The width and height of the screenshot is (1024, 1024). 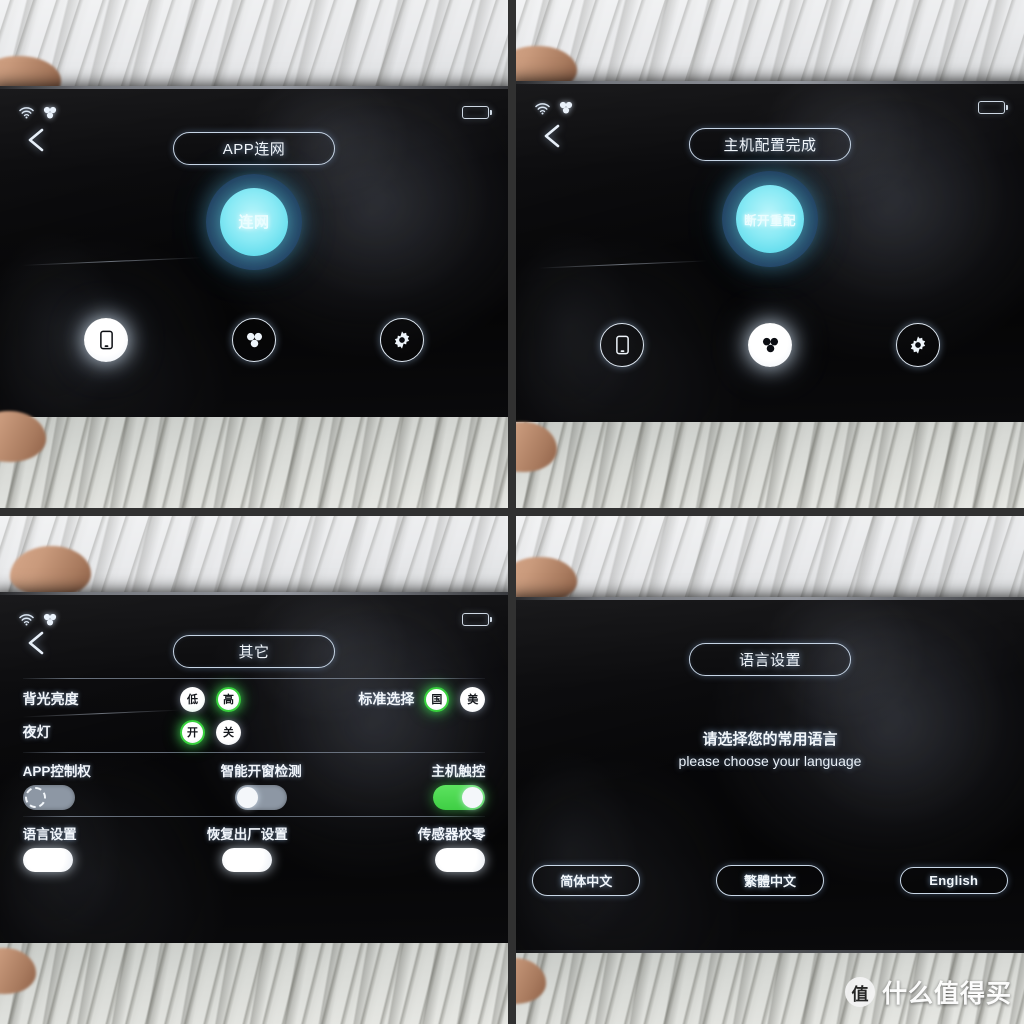 I want to click on radio-row-backlight: 背光亮度 低 高 标准选择 国 美, so click(x=254, y=699).